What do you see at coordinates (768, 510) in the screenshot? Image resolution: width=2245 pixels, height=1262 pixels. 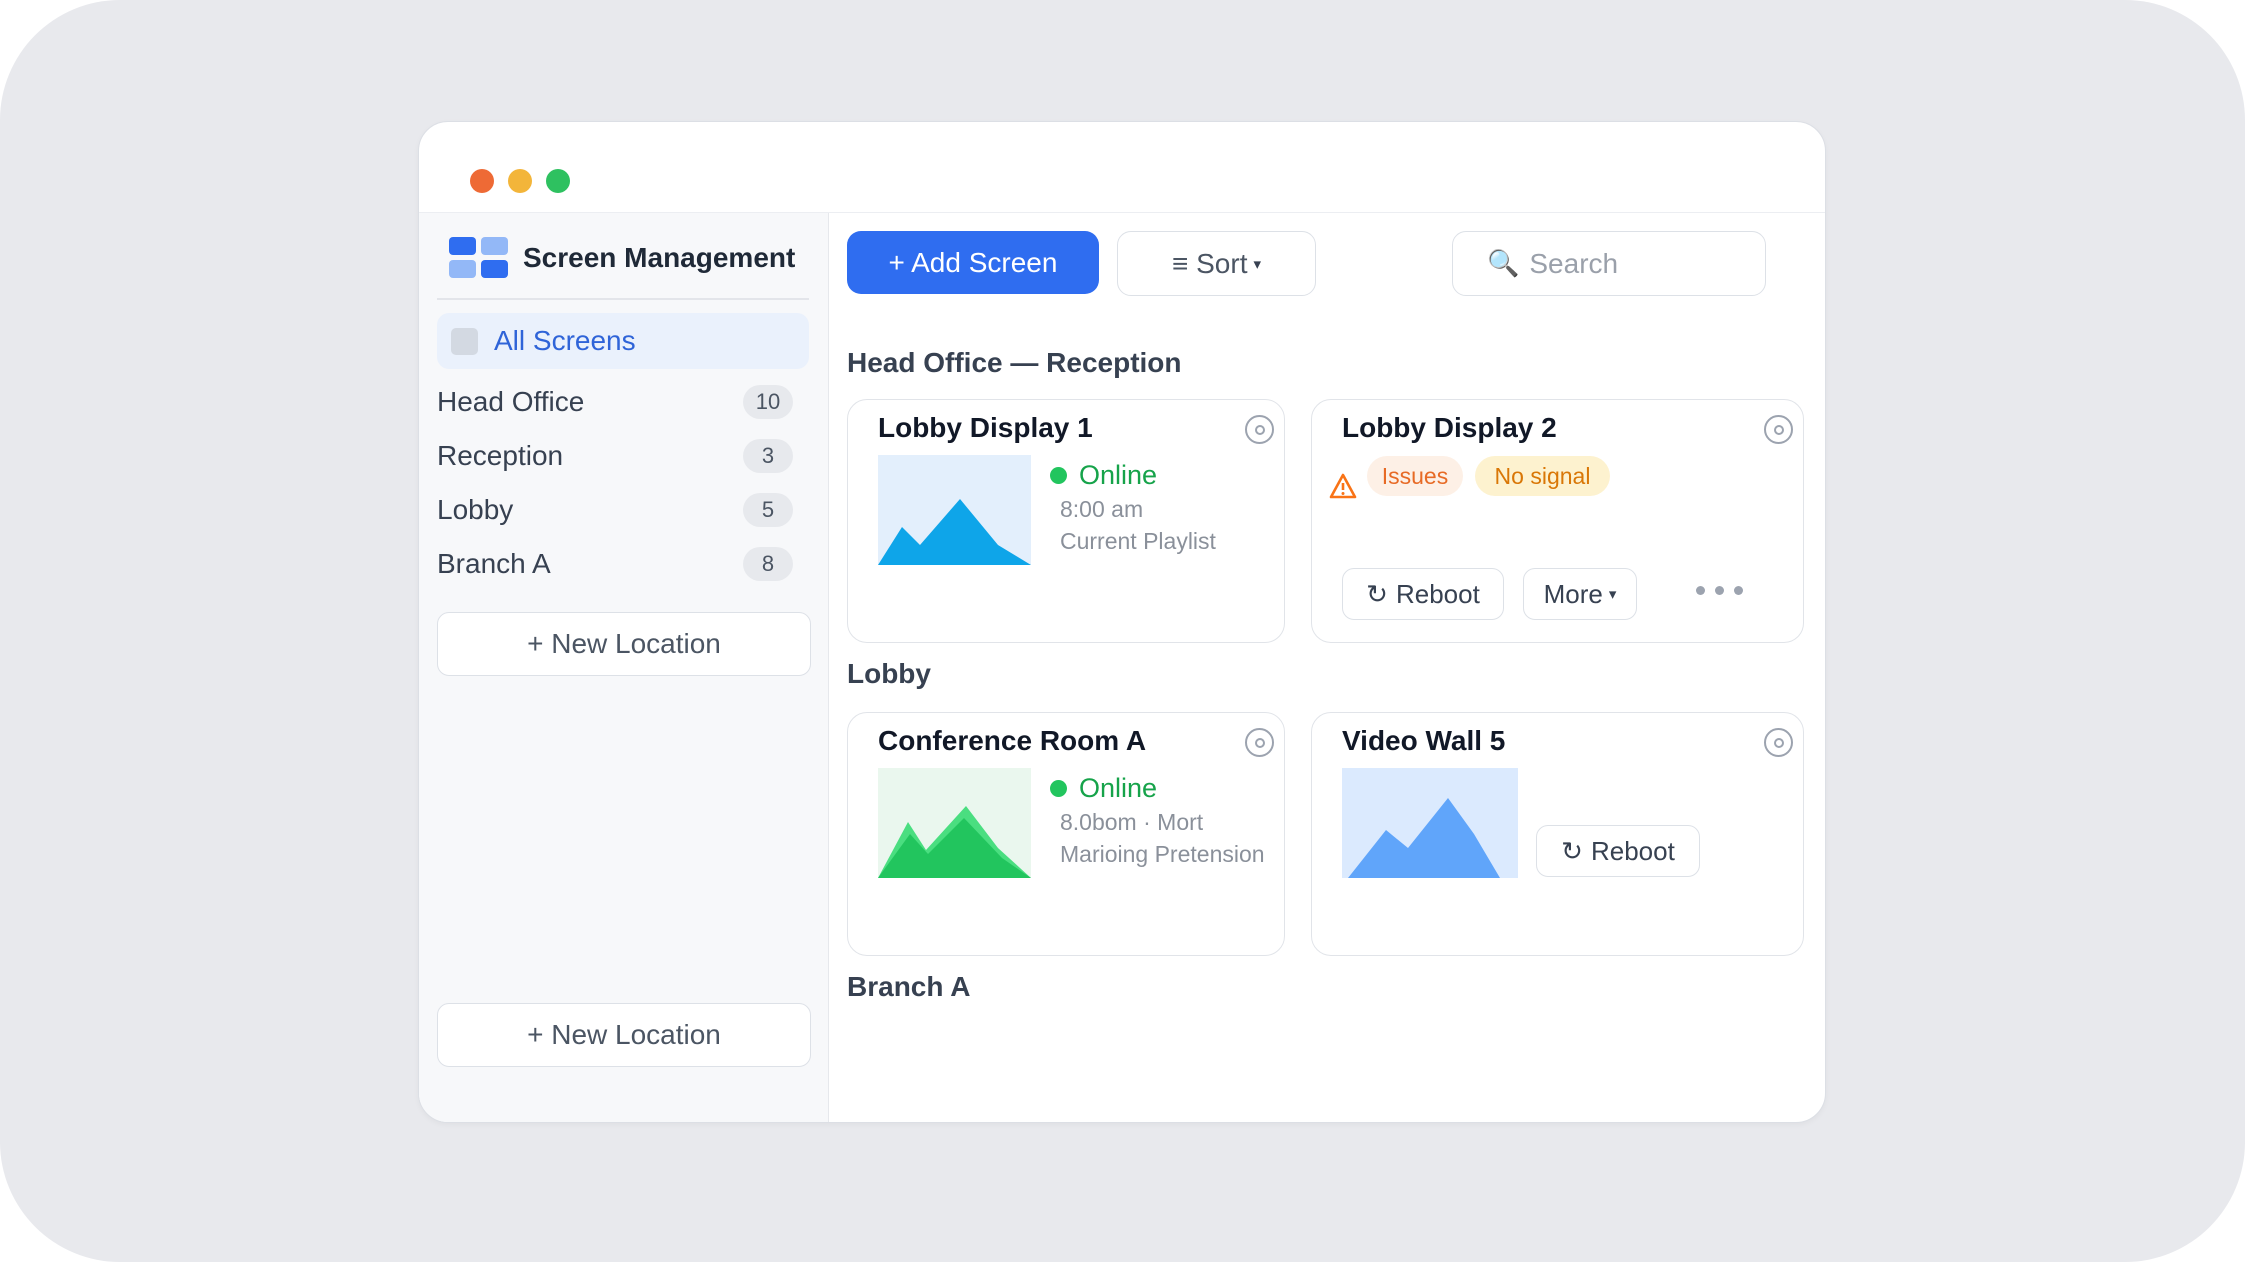 I see `location-count-badge: 5` at bounding box center [768, 510].